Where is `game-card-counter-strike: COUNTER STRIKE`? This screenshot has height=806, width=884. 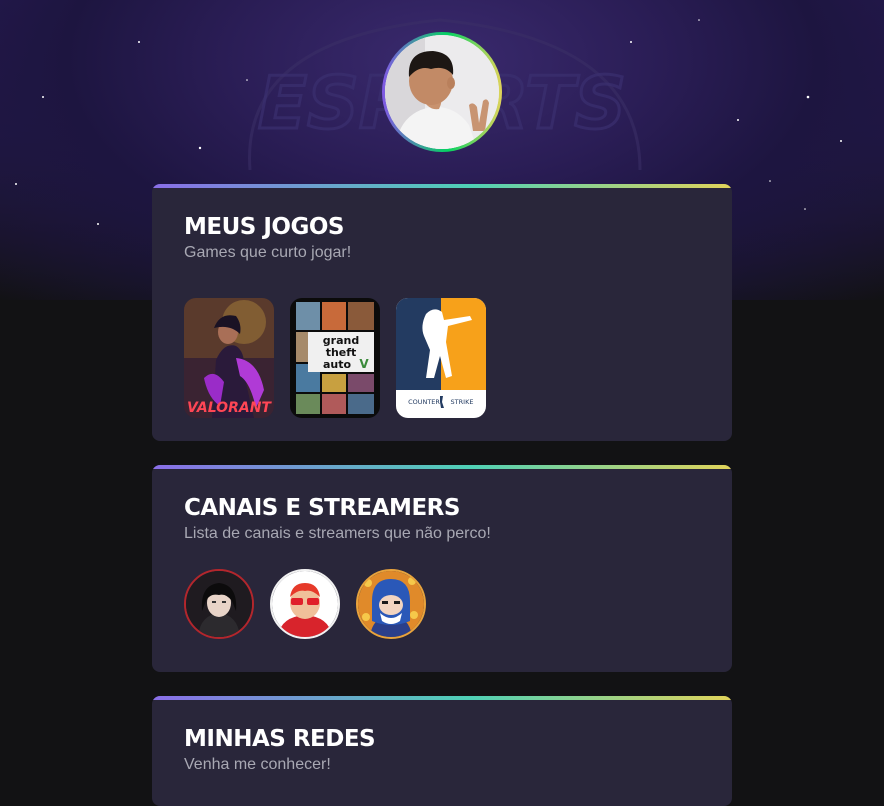
game-card-counter-strike: COUNTER STRIKE is located at coordinates (441, 358).